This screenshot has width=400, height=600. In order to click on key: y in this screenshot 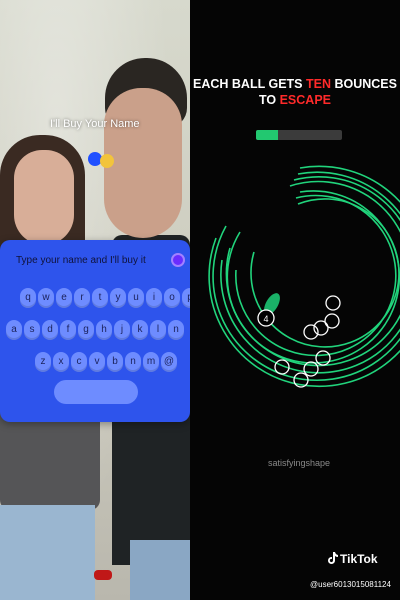, I will do `click(118, 298)`.